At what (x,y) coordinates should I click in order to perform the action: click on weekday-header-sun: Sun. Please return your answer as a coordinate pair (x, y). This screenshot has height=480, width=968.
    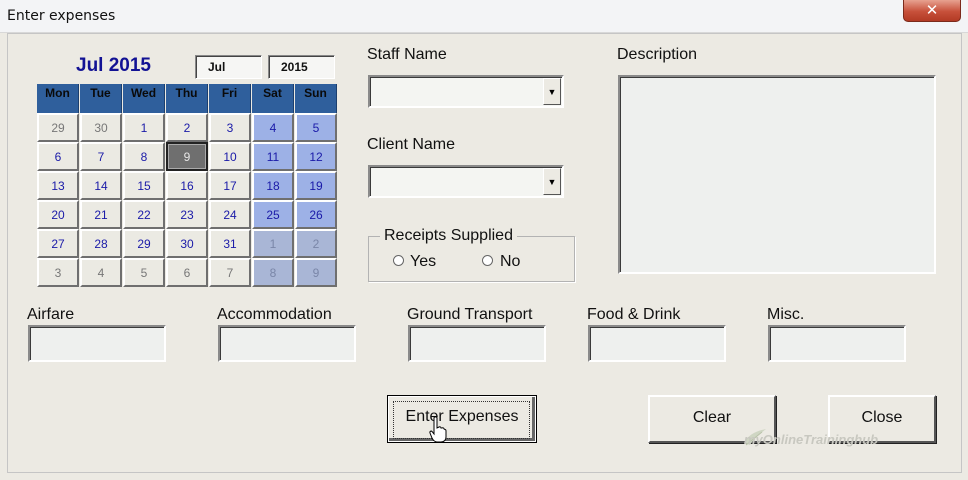
    Looking at the image, I should click on (316, 98).